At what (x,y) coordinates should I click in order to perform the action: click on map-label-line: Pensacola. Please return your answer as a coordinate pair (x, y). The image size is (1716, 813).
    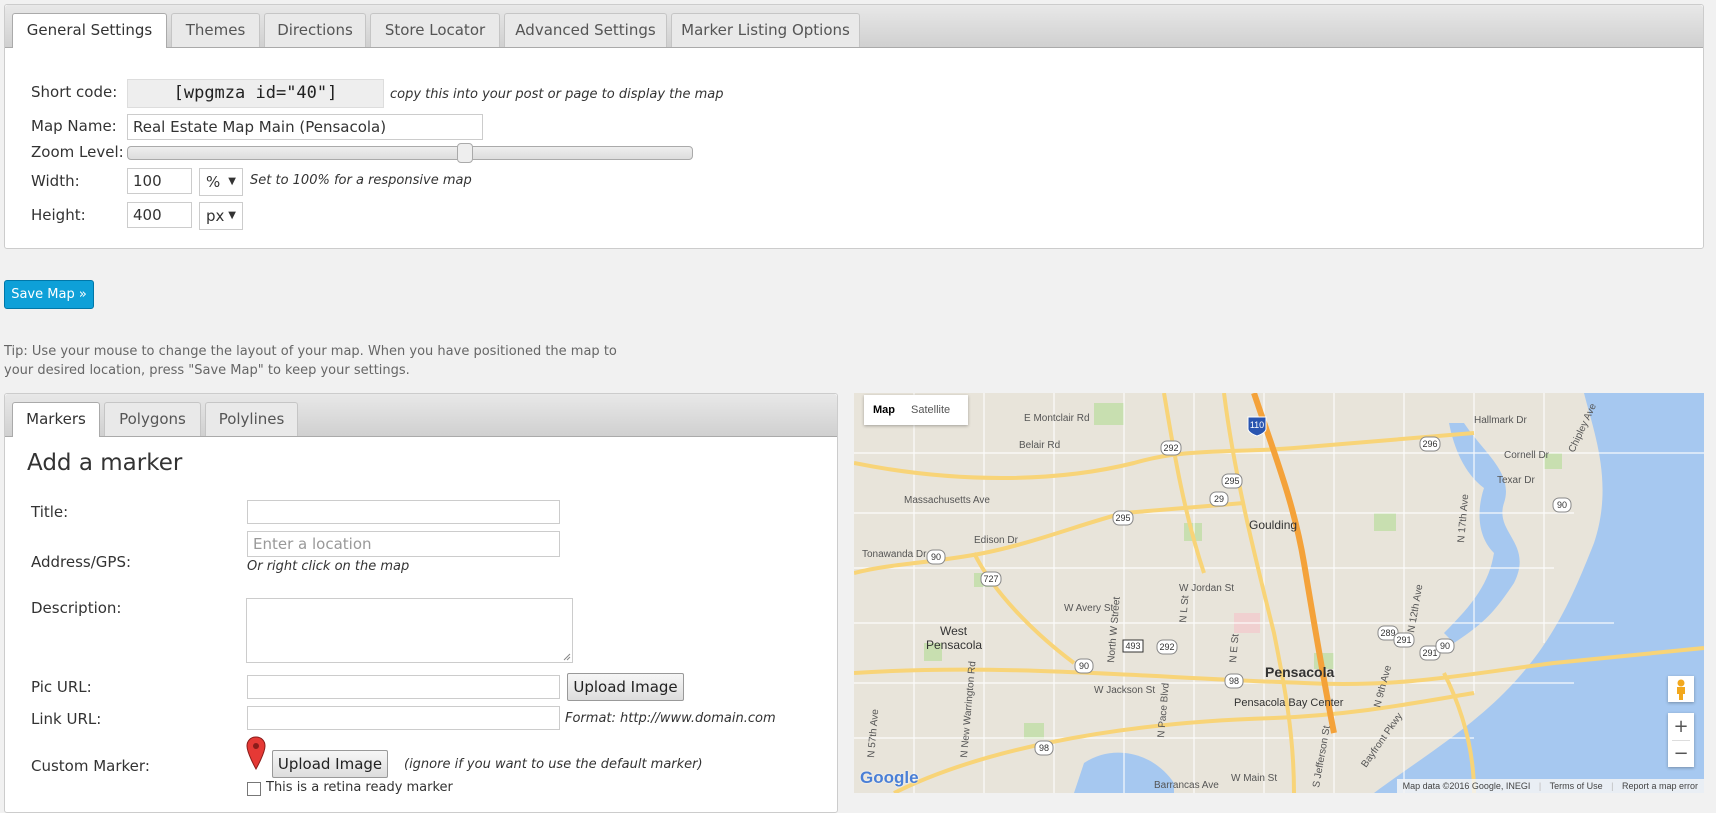
    Looking at the image, I should click on (954, 645).